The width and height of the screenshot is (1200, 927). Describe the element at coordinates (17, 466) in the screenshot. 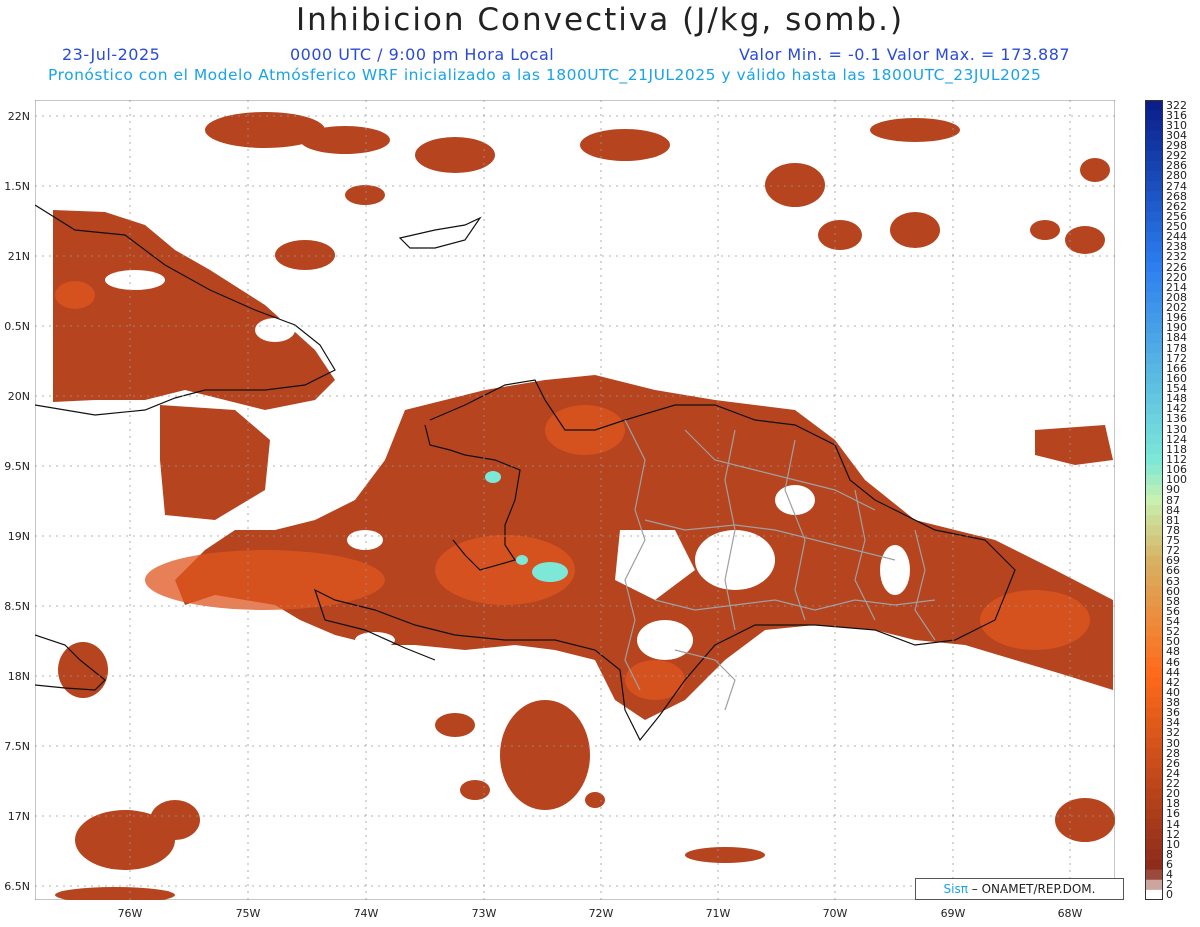

I see `lat-label: 9.5N` at that location.